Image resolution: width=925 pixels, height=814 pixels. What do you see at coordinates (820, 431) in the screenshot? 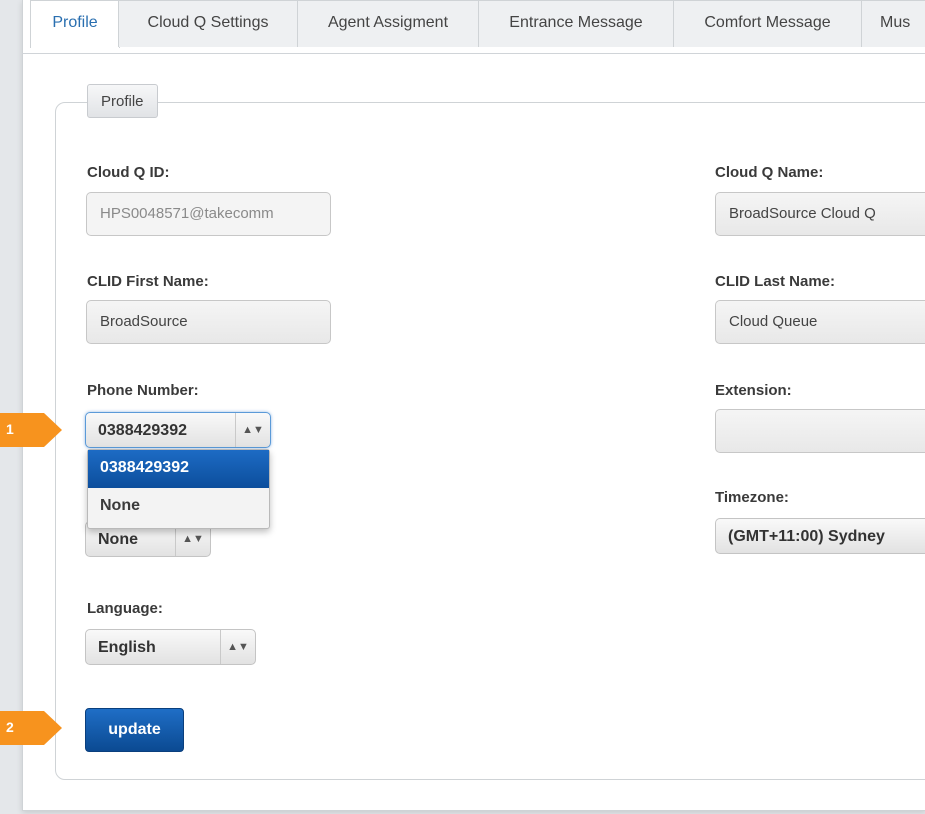
I see `extension-field` at bounding box center [820, 431].